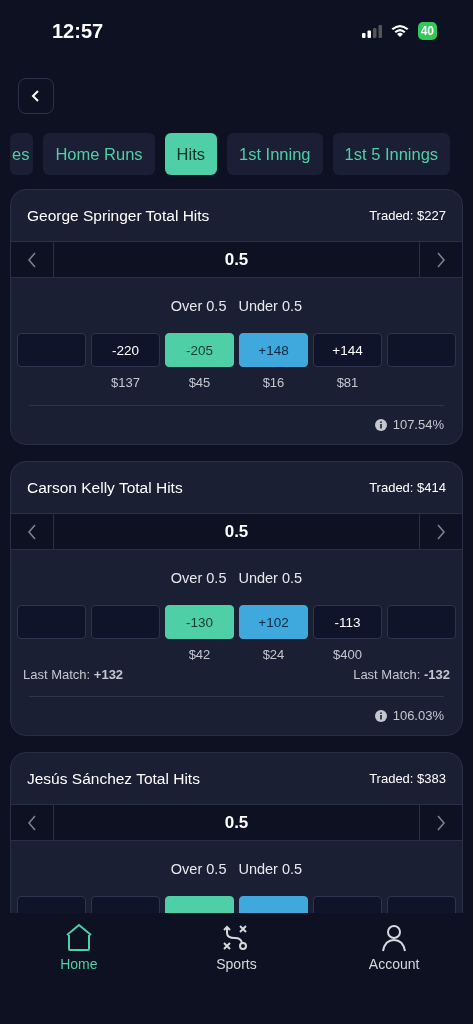  What do you see at coordinates (371, 31) in the screenshot?
I see `signal-icon` at bounding box center [371, 31].